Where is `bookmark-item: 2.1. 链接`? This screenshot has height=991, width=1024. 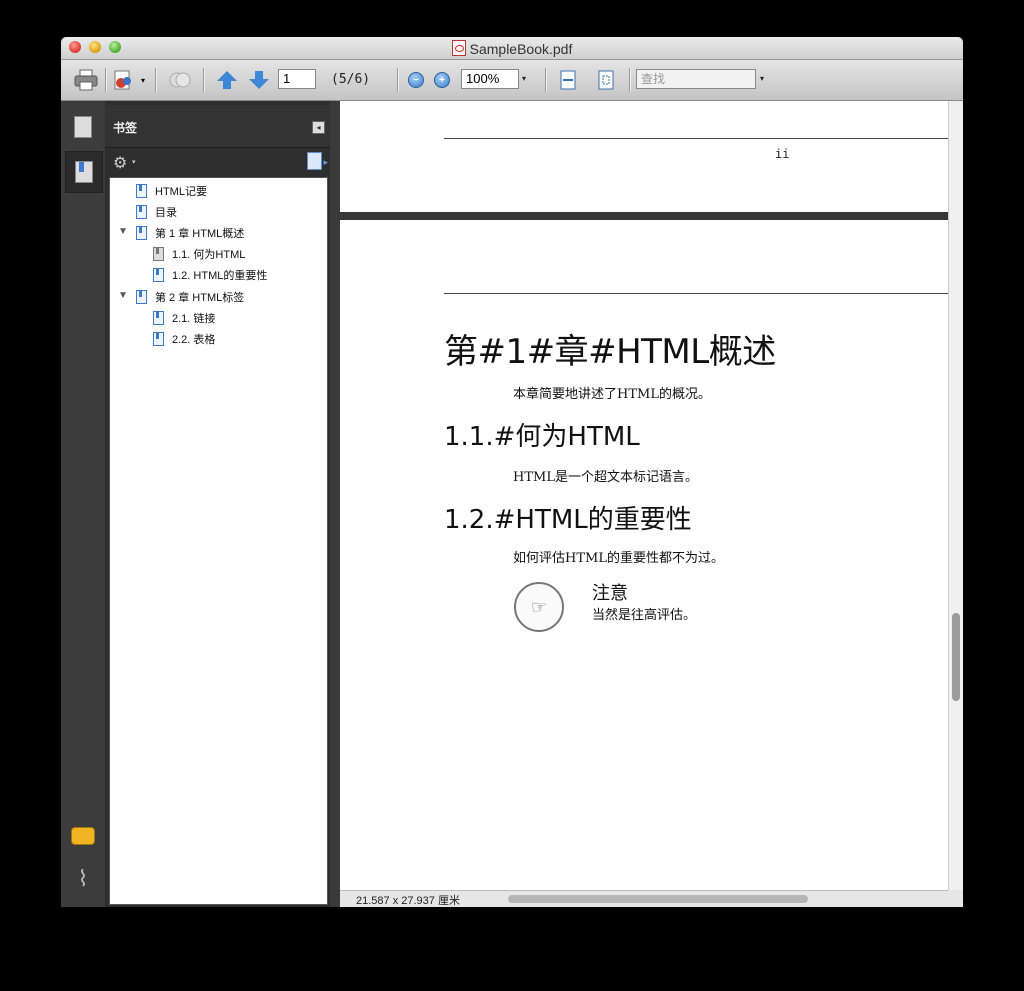
bookmark-item: 2.1. 链接 is located at coordinates (184, 318).